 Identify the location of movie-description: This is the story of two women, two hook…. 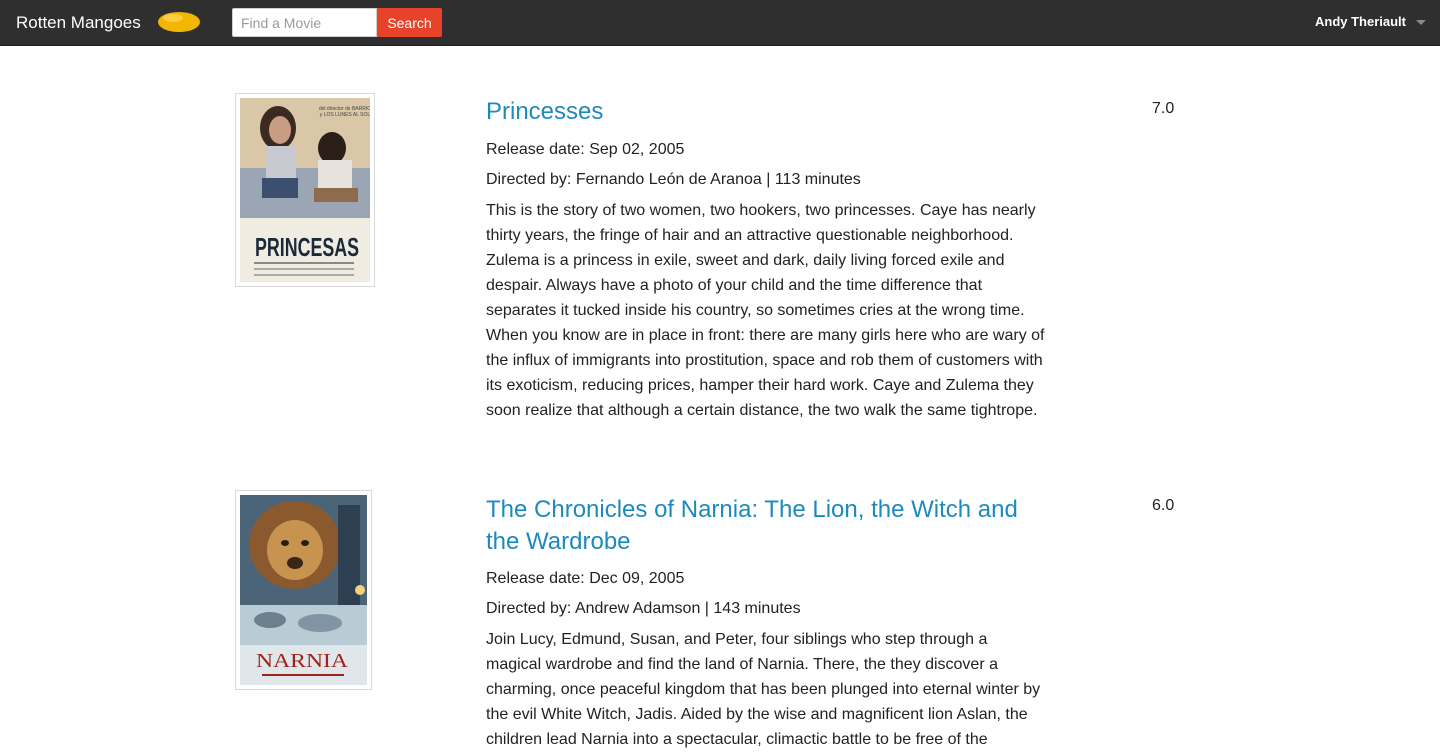
(765, 310).